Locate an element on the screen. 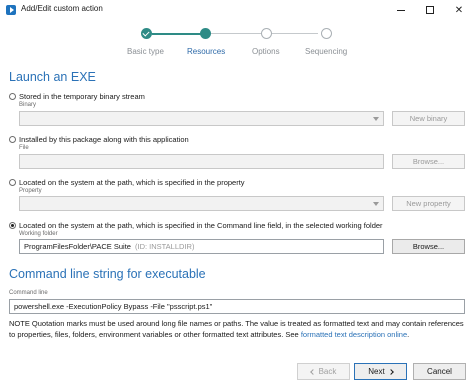 This screenshot has height=387, width=474. stepper-line-done is located at coordinates (178, 34).